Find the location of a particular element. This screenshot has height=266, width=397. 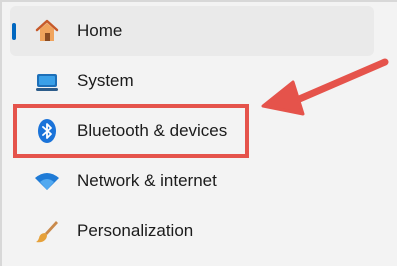

sidebar-item-label: Personalization is located at coordinates (135, 230).